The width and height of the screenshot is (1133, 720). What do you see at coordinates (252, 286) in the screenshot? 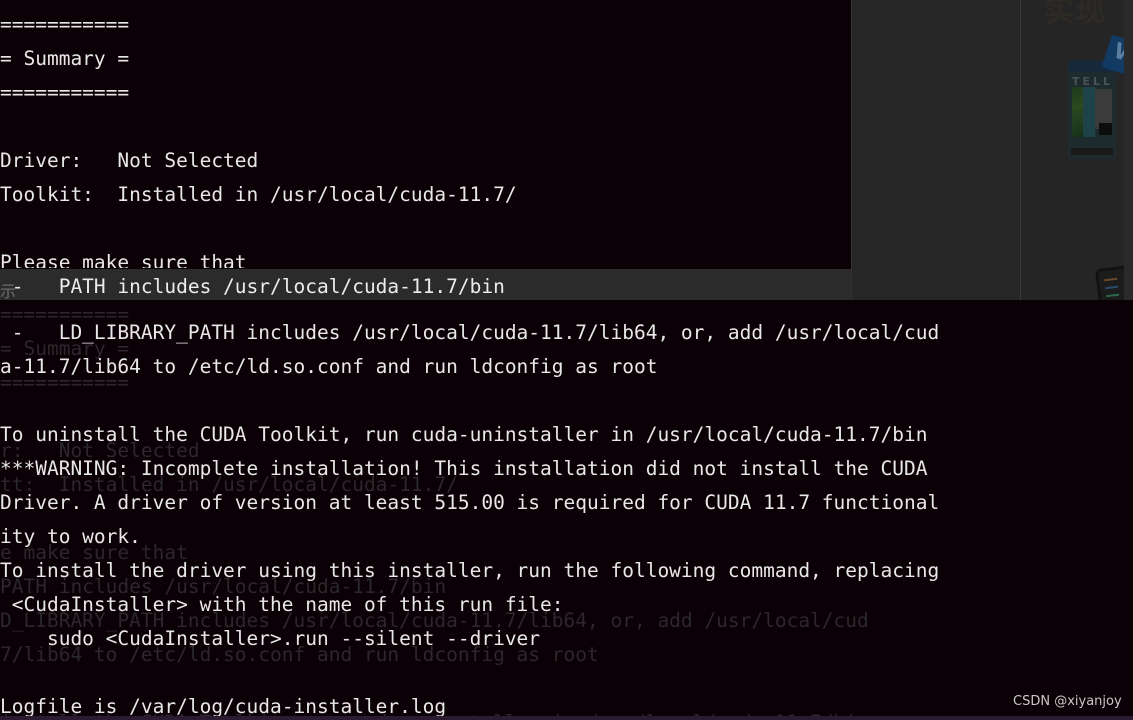
I see `terminal-strip-line: - PATH includes /usr/local/cuda-11.7/bin` at bounding box center [252, 286].